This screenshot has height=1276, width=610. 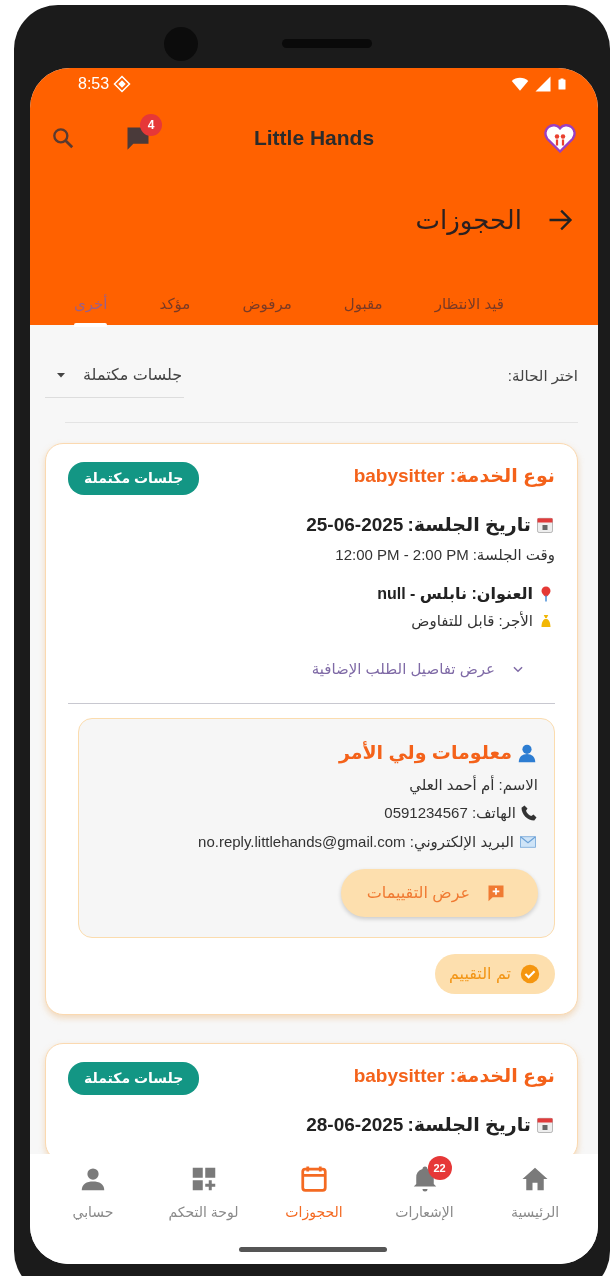 I want to click on tab: مقبول, so click(x=363, y=302).